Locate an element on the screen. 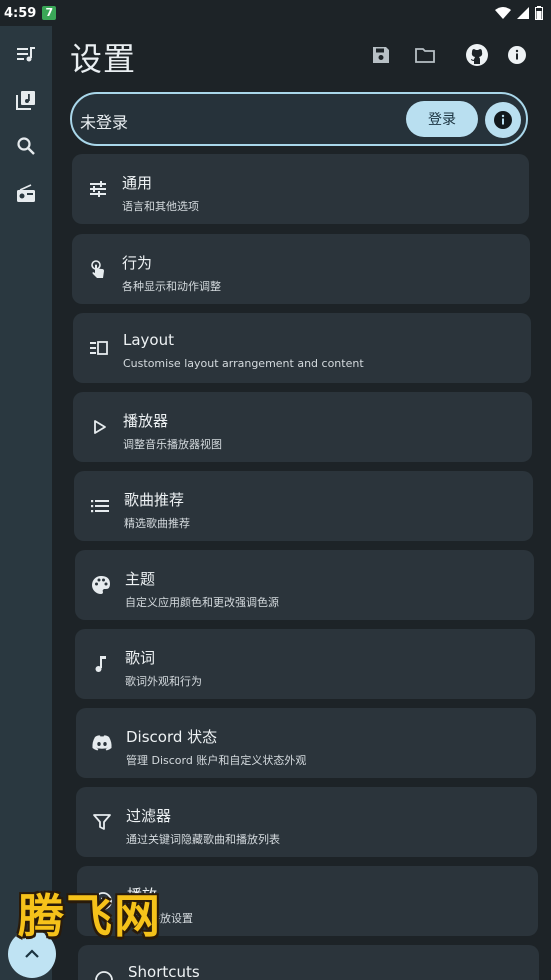 This screenshot has height=980, width=551. library-music-icon is located at coordinates (25, 100).